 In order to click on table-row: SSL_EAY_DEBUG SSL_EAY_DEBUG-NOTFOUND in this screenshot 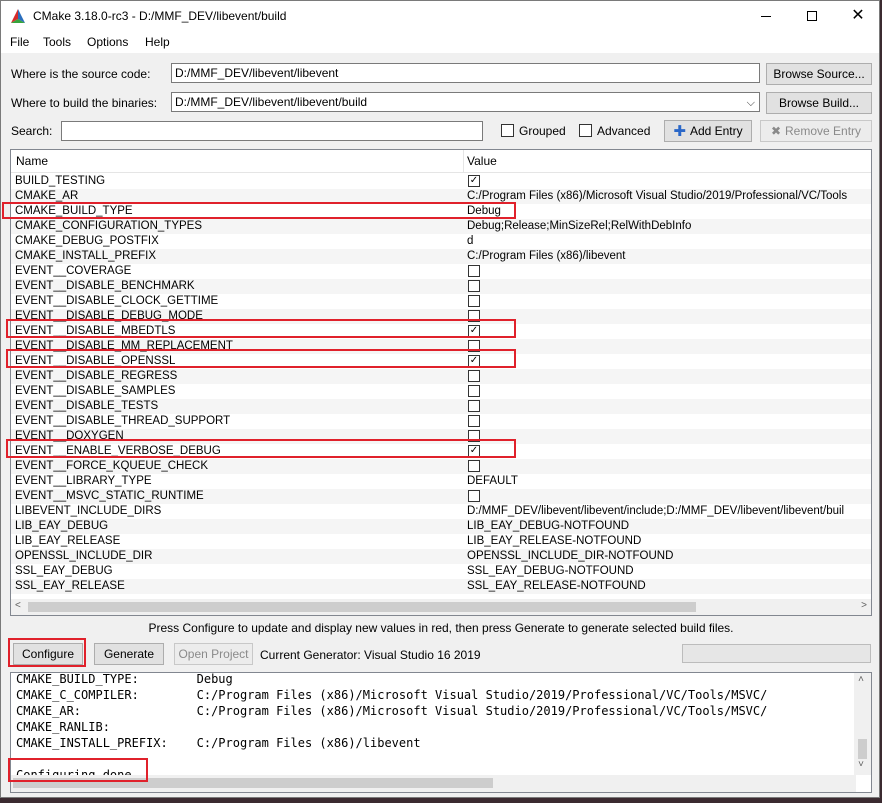, I will do `click(441, 571)`.